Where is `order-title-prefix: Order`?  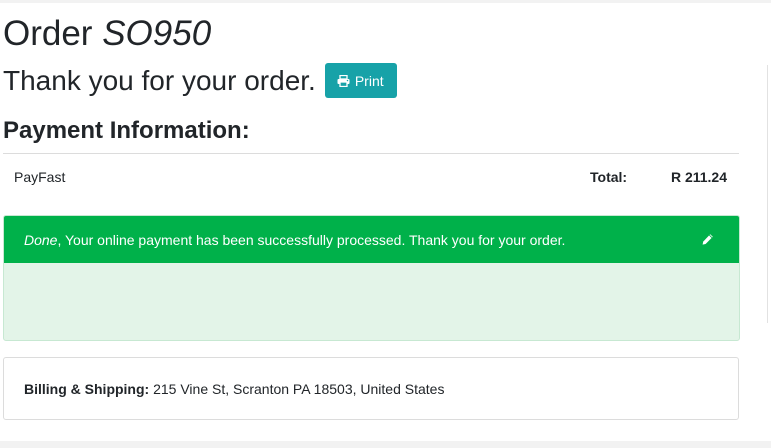
order-title-prefix: Order is located at coordinates (48, 33).